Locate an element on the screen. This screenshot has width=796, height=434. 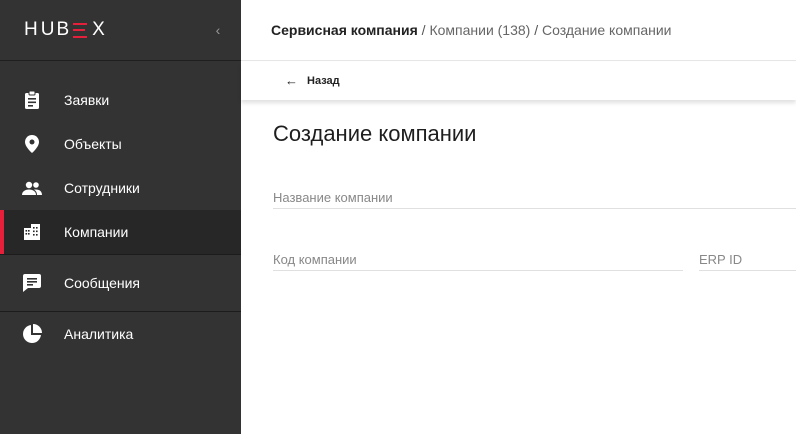
company-name-input is located at coordinates (534, 197).